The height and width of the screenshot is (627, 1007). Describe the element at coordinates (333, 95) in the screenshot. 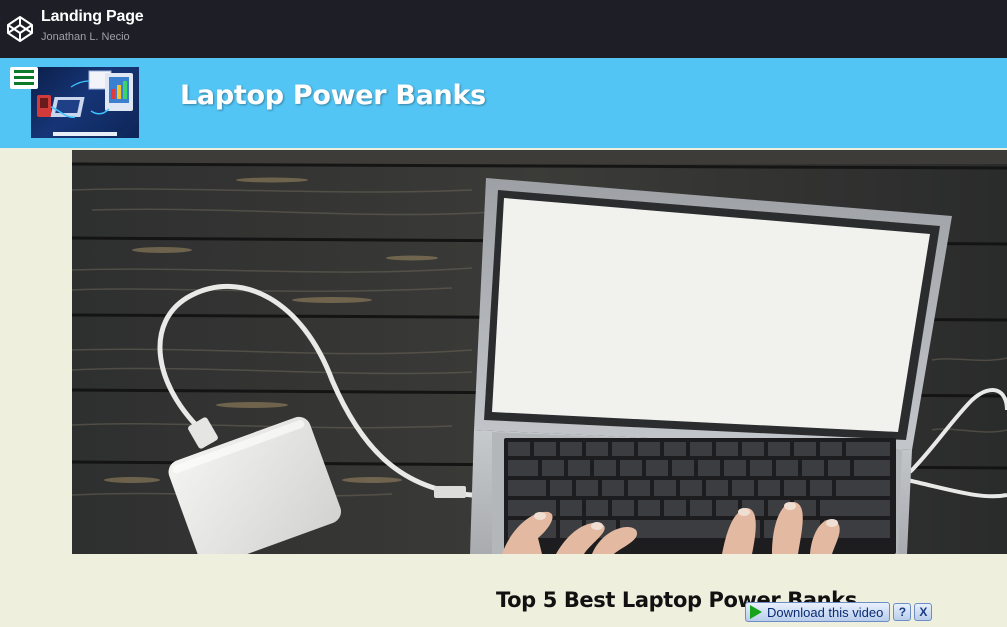

I see `page-title: Laptop Power Banks` at that location.